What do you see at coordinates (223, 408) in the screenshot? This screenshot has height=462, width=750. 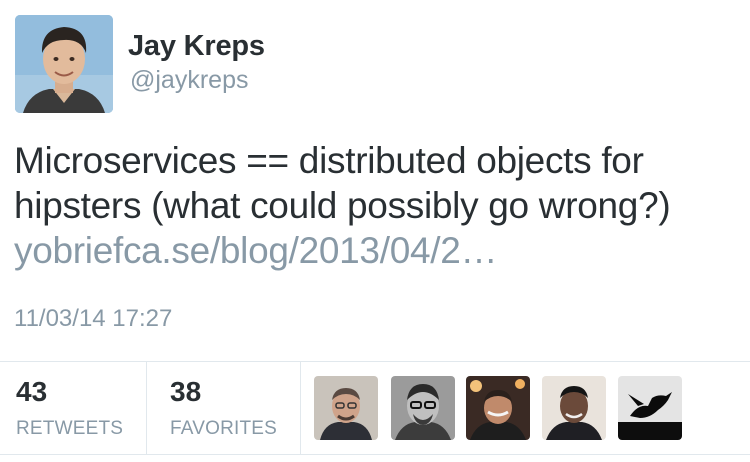 I see `favorites-stat: 38 FAVORITES` at bounding box center [223, 408].